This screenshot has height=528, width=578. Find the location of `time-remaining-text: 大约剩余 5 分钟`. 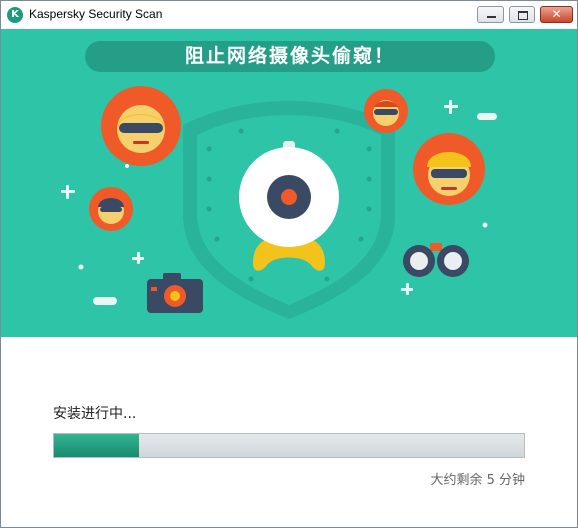

time-remaining-text: 大约剩余 5 分钟 is located at coordinates (477, 480).